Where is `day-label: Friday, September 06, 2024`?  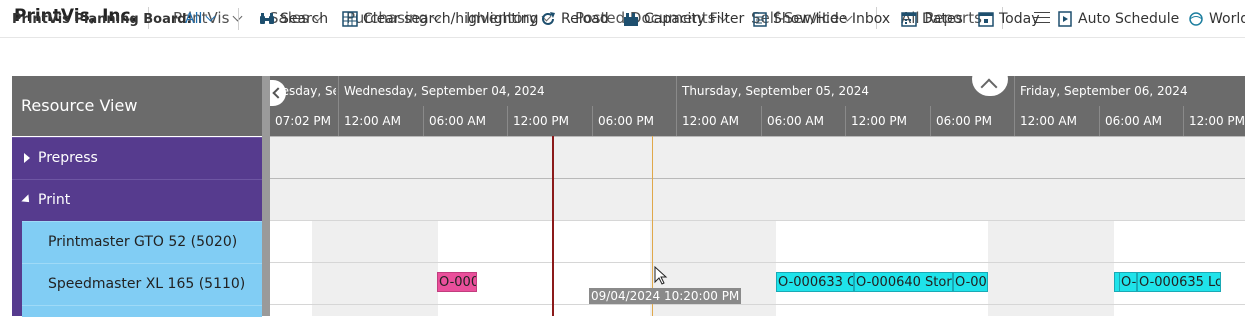
day-label: Friday, September 06, 2024 is located at coordinates (1104, 91).